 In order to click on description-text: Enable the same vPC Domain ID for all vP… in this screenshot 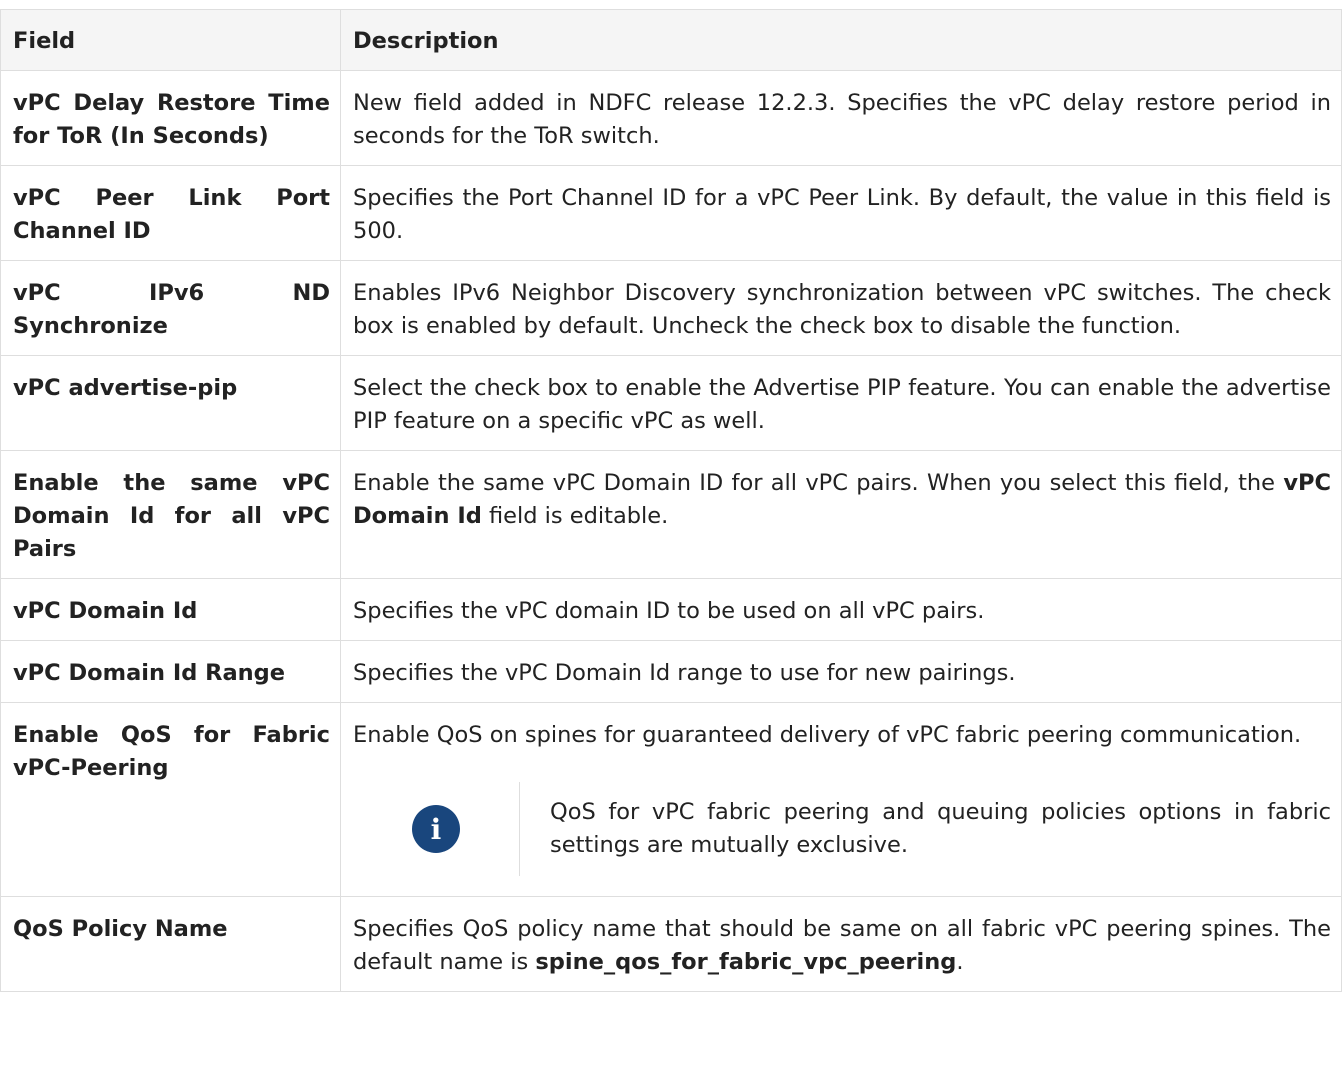, I will do `click(818, 483)`.